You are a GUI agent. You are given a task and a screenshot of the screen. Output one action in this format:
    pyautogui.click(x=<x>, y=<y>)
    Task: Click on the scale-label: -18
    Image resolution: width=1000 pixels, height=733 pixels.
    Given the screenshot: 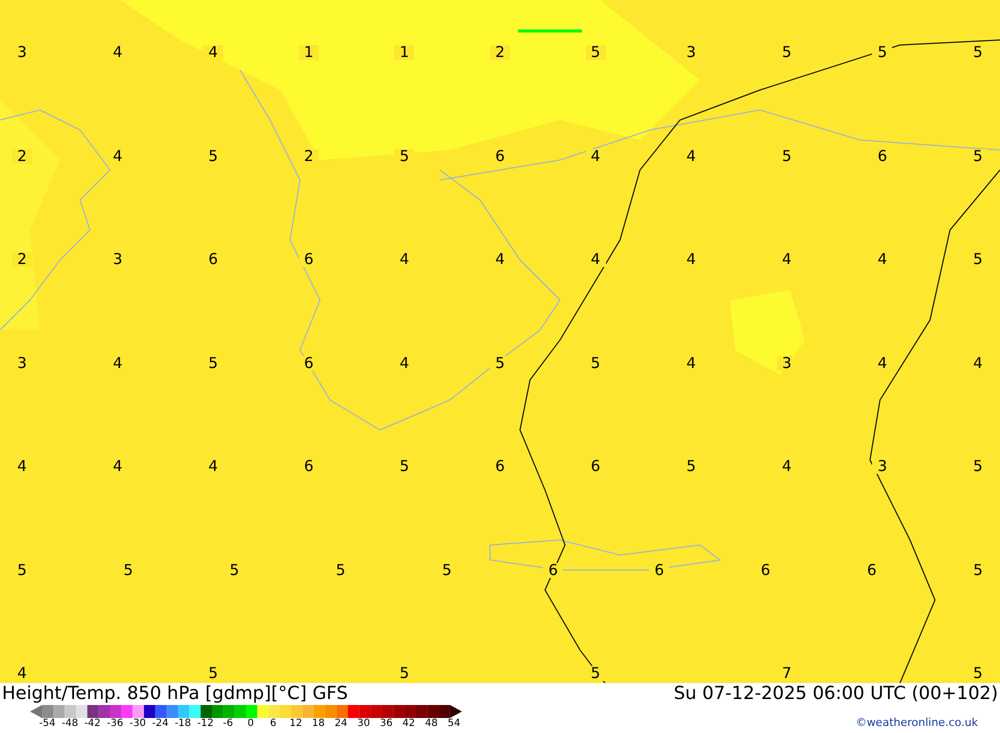 What is the action you would take?
    pyautogui.click(x=183, y=724)
    